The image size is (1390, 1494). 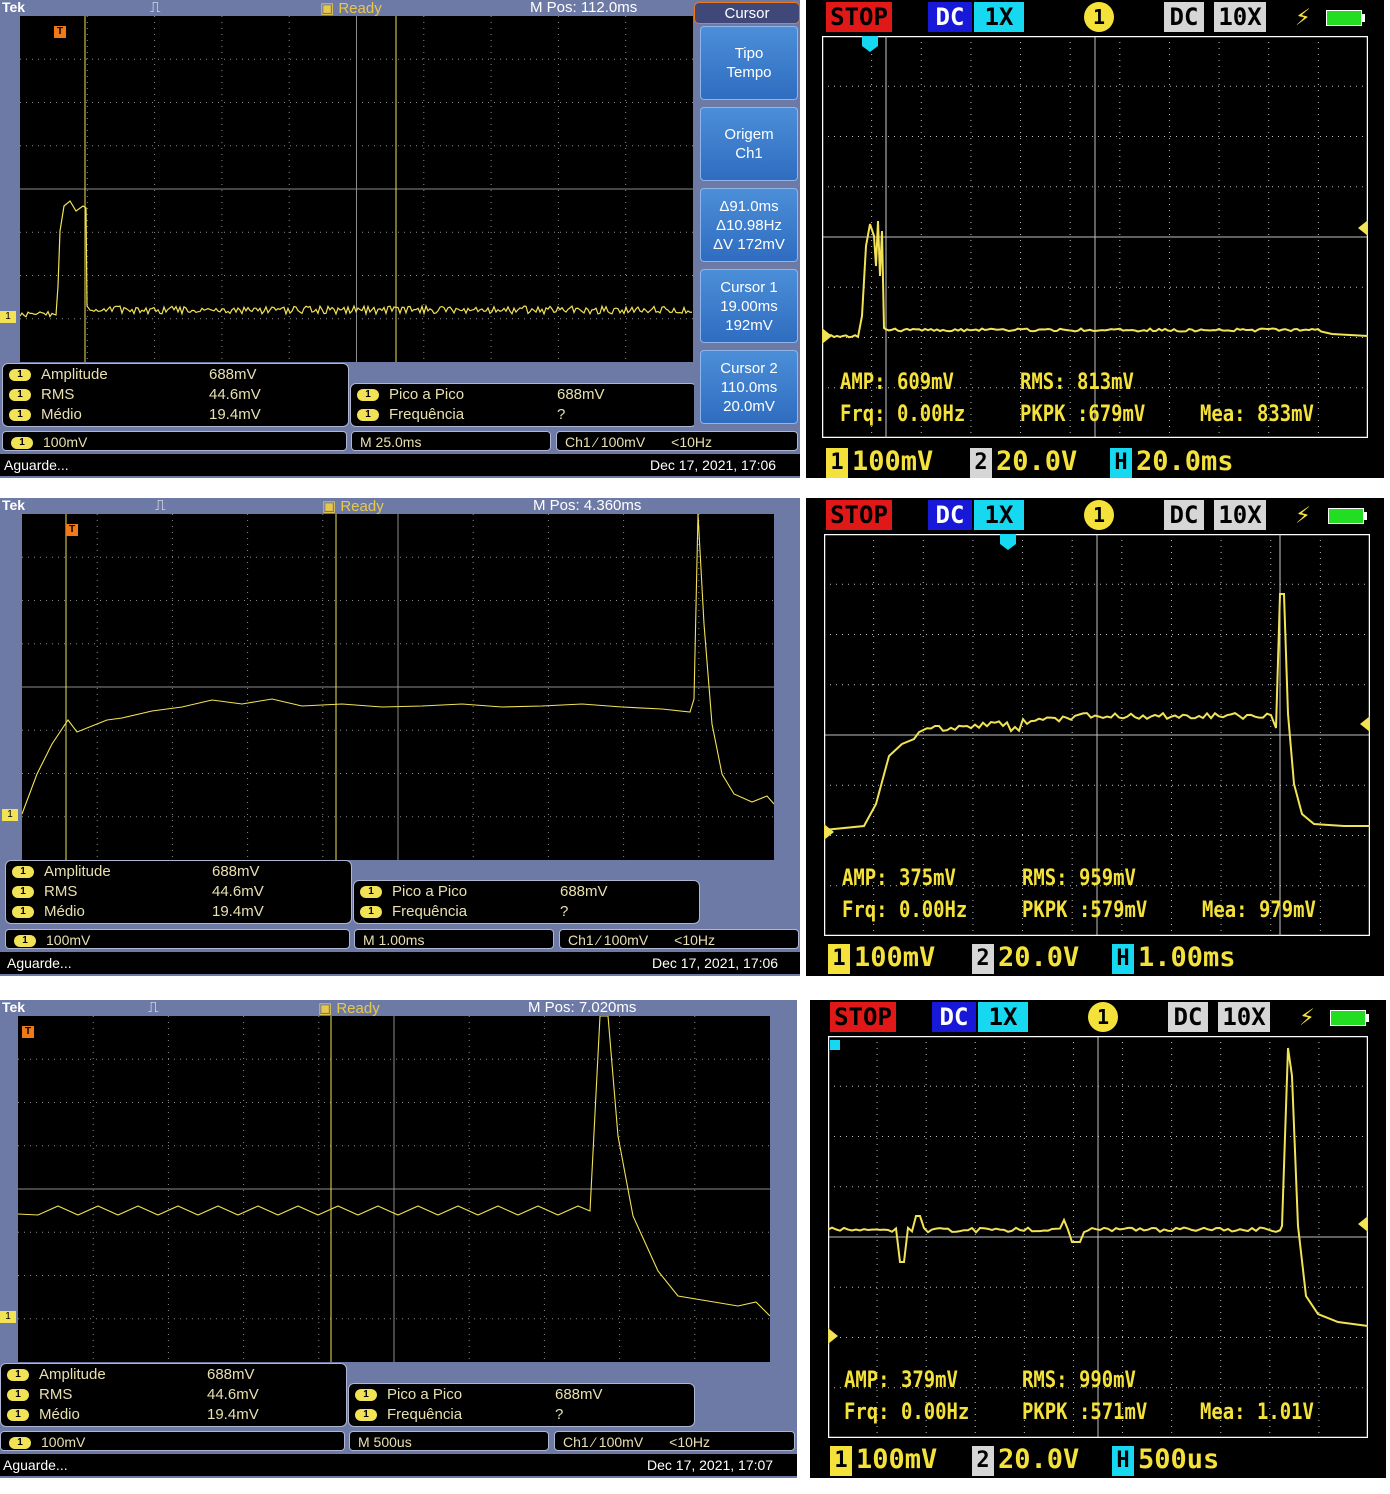 I want to click on timebase-readout: M 1.00ms, so click(x=454, y=939).